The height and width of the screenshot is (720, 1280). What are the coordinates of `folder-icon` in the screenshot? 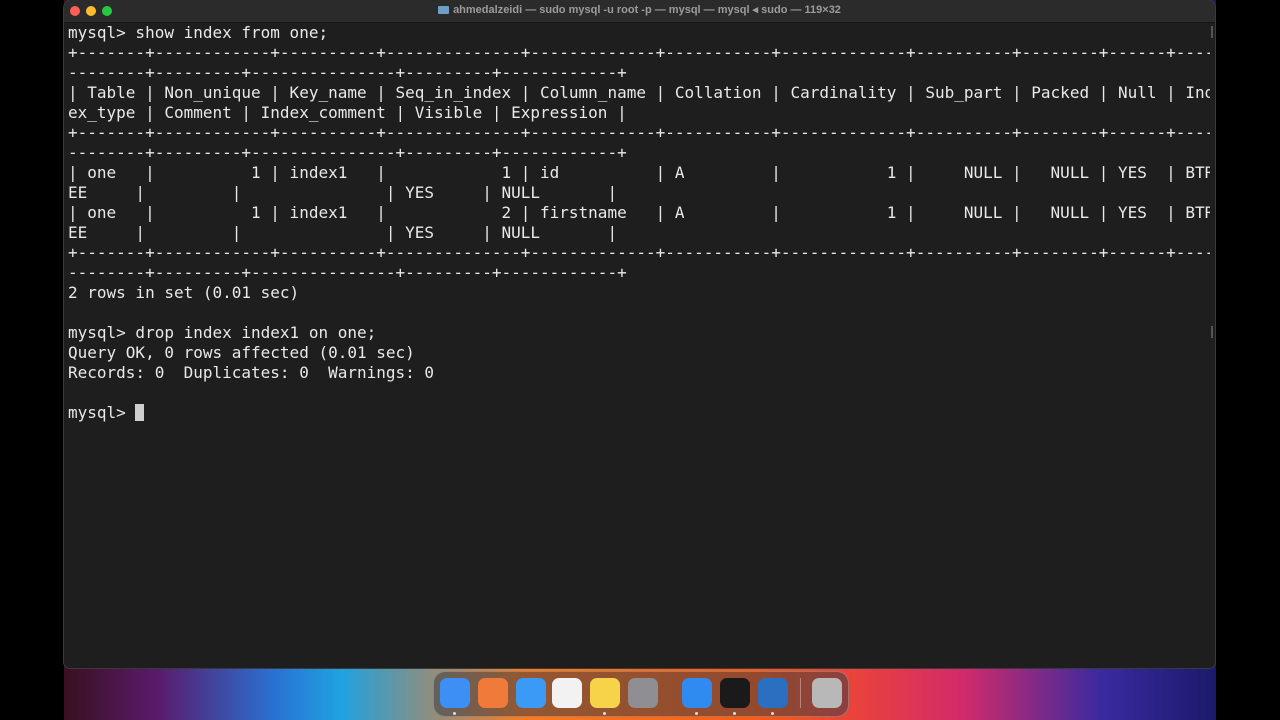 It's located at (444, 10).